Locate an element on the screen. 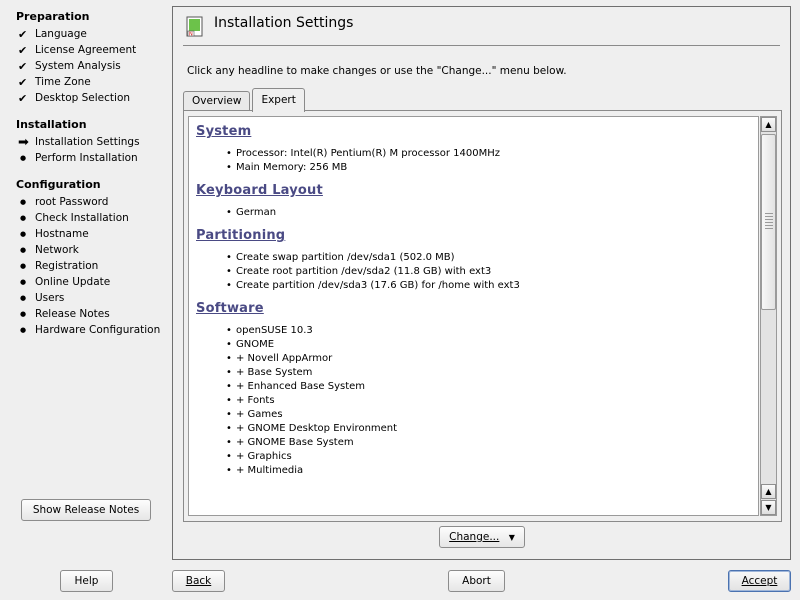 The width and height of the screenshot is (800, 600). list-item: + Base System is located at coordinates (492, 373).